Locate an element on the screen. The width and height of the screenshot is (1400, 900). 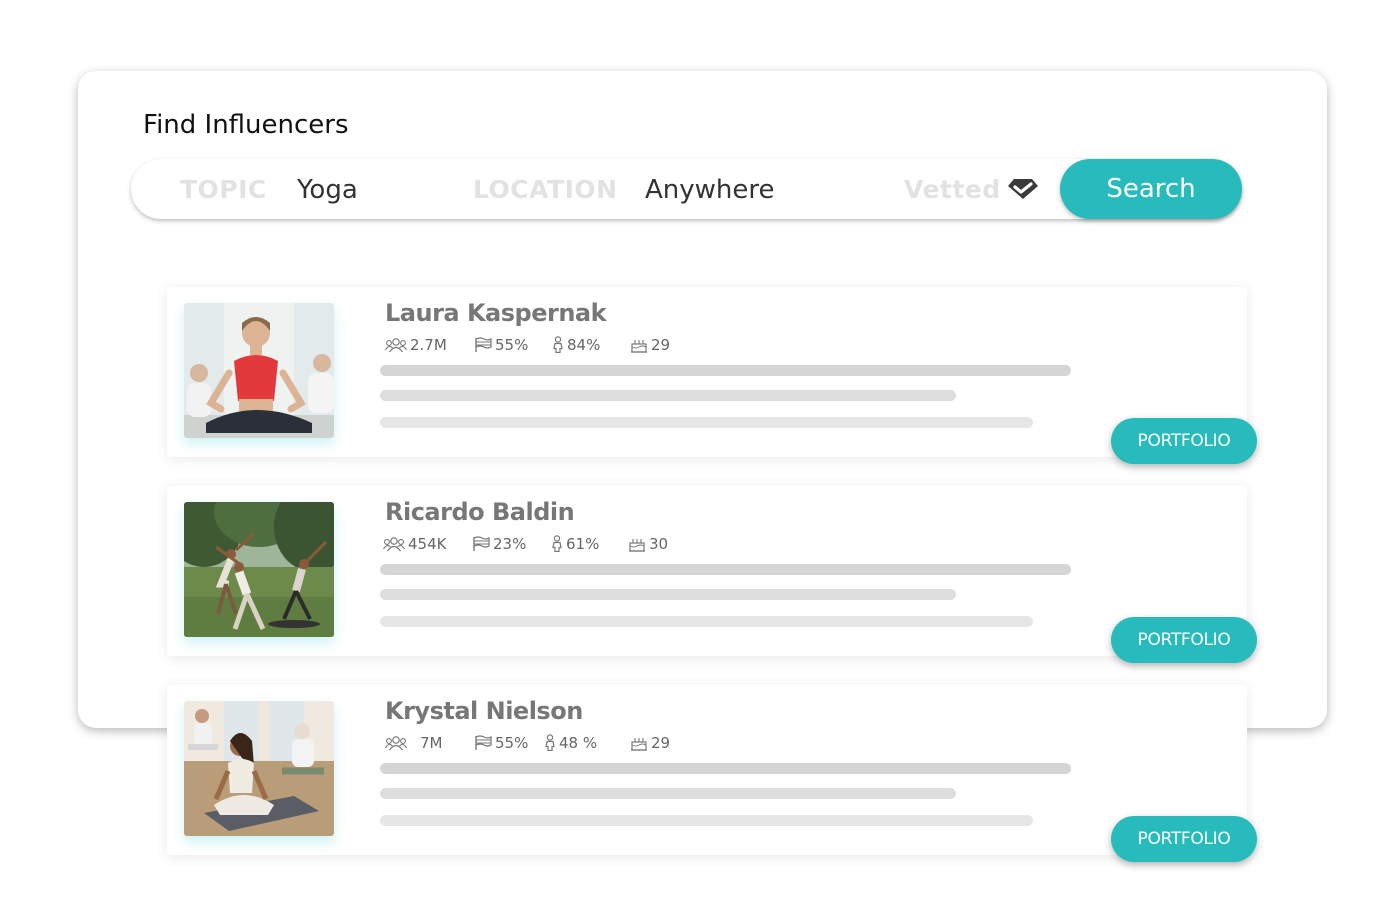
influencer-name: Laura Kaspernak is located at coordinates (496, 313).